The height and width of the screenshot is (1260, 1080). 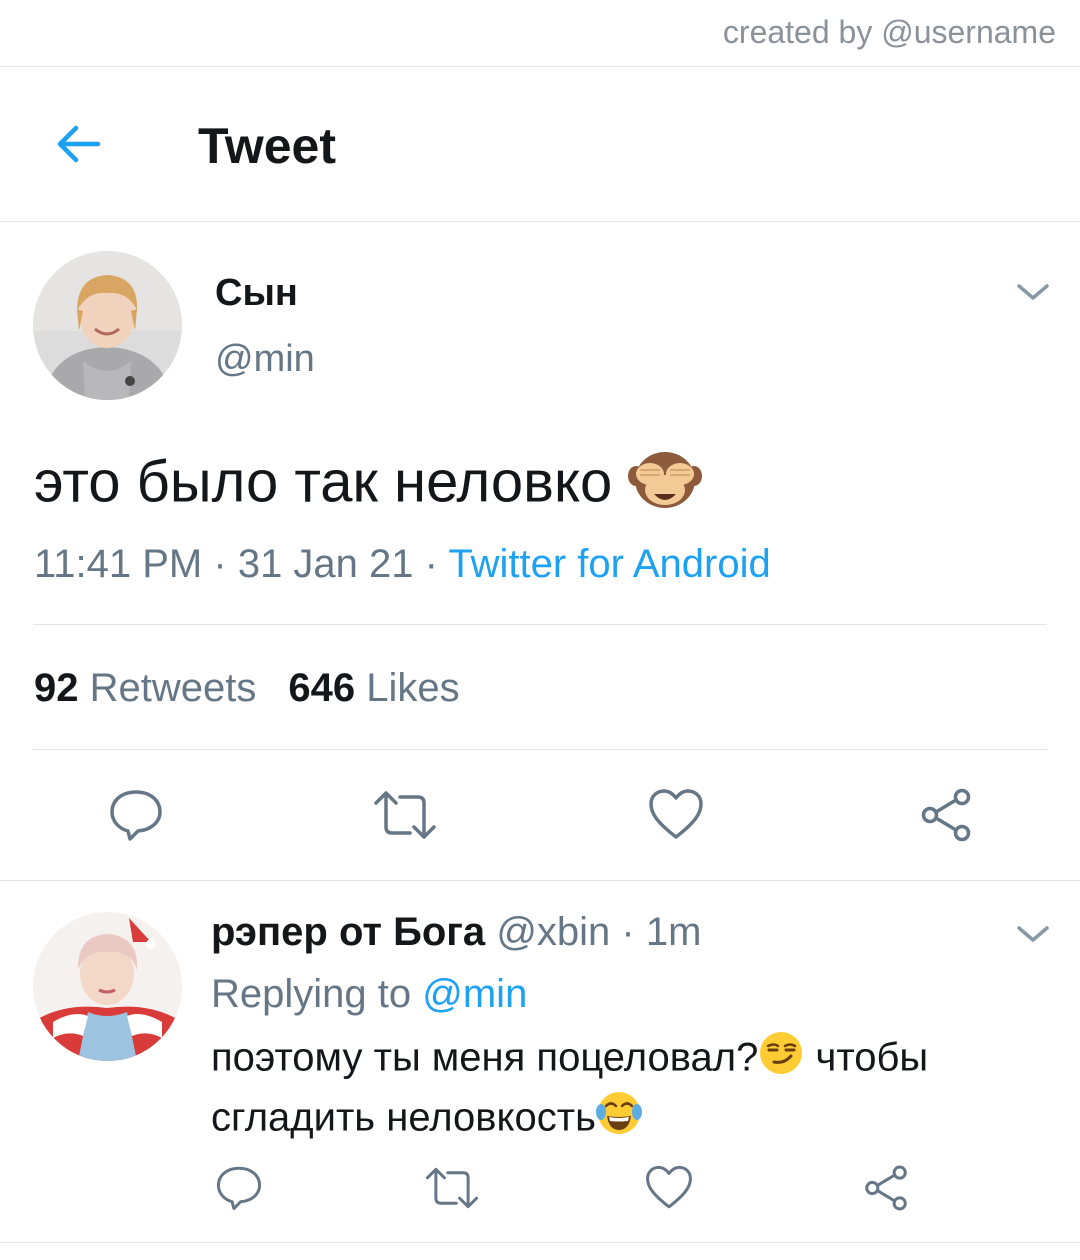 What do you see at coordinates (118, 564) in the screenshot?
I see `tweet-time: 11:41 PM` at bounding box center [118, 564].